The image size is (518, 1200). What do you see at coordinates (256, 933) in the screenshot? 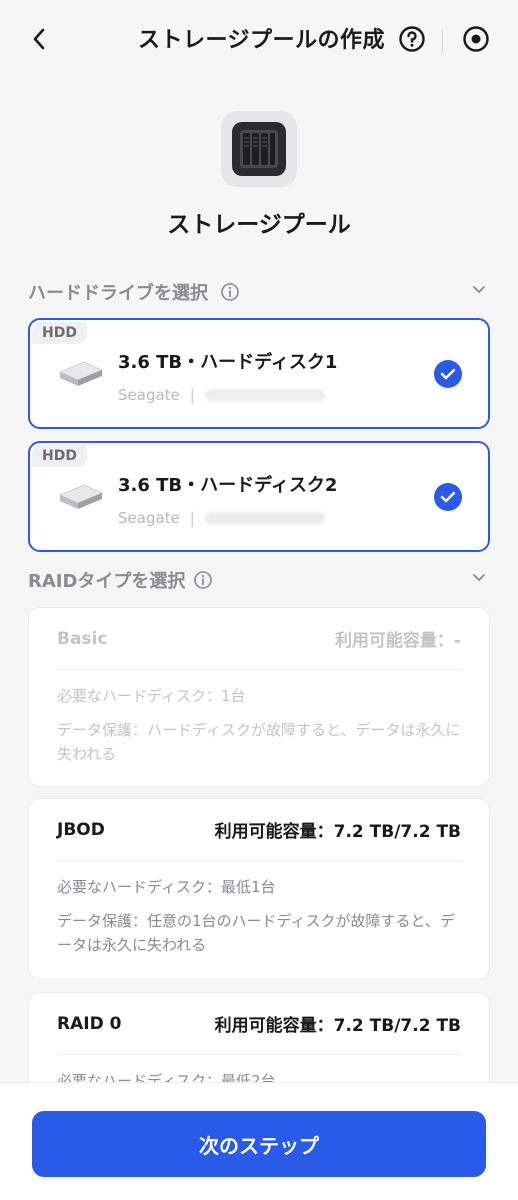
I see `raid-data-protection: データ保護：任意の1台のハードディスクが故障すると、データは永久に失われる` at bounding box center [256, 933].